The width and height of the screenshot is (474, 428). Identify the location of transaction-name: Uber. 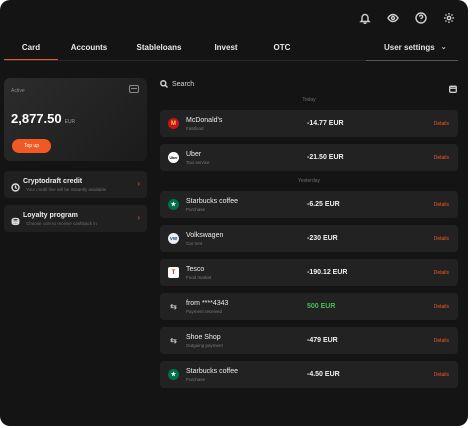
(194, 154).